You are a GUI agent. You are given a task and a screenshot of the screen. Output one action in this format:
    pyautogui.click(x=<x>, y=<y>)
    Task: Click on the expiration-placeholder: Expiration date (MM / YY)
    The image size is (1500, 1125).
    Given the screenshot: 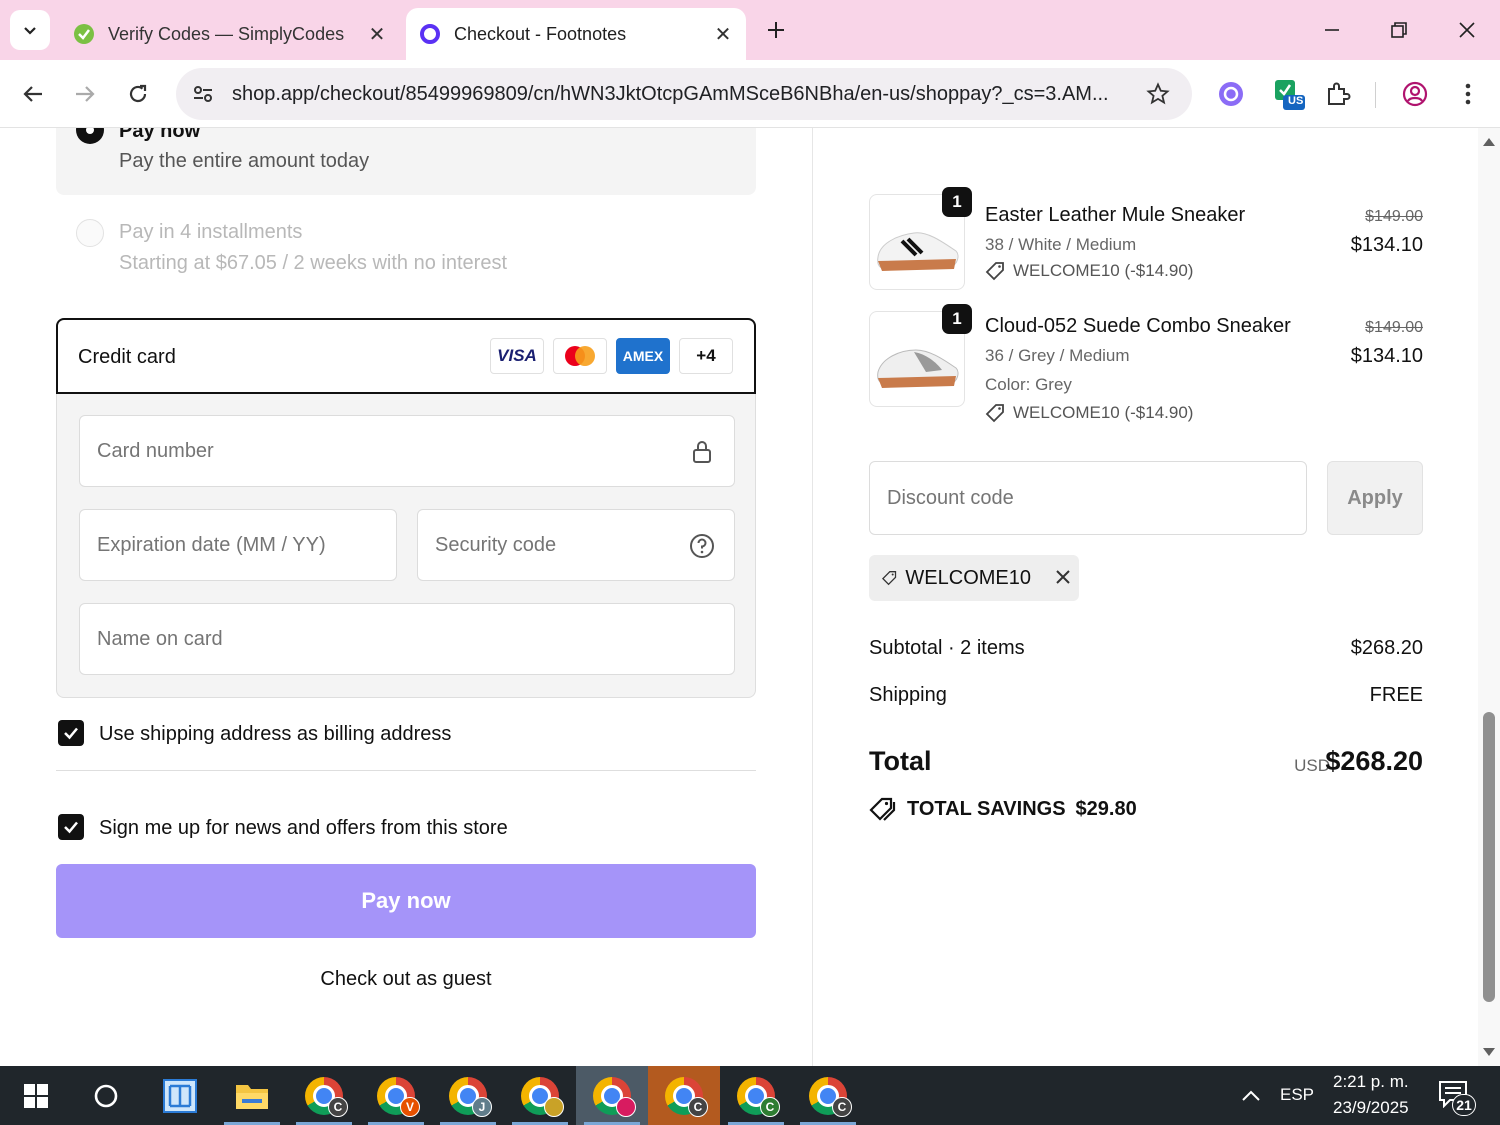 What is the action you would take?
    pyautogui.click(x=211, y=545)
    